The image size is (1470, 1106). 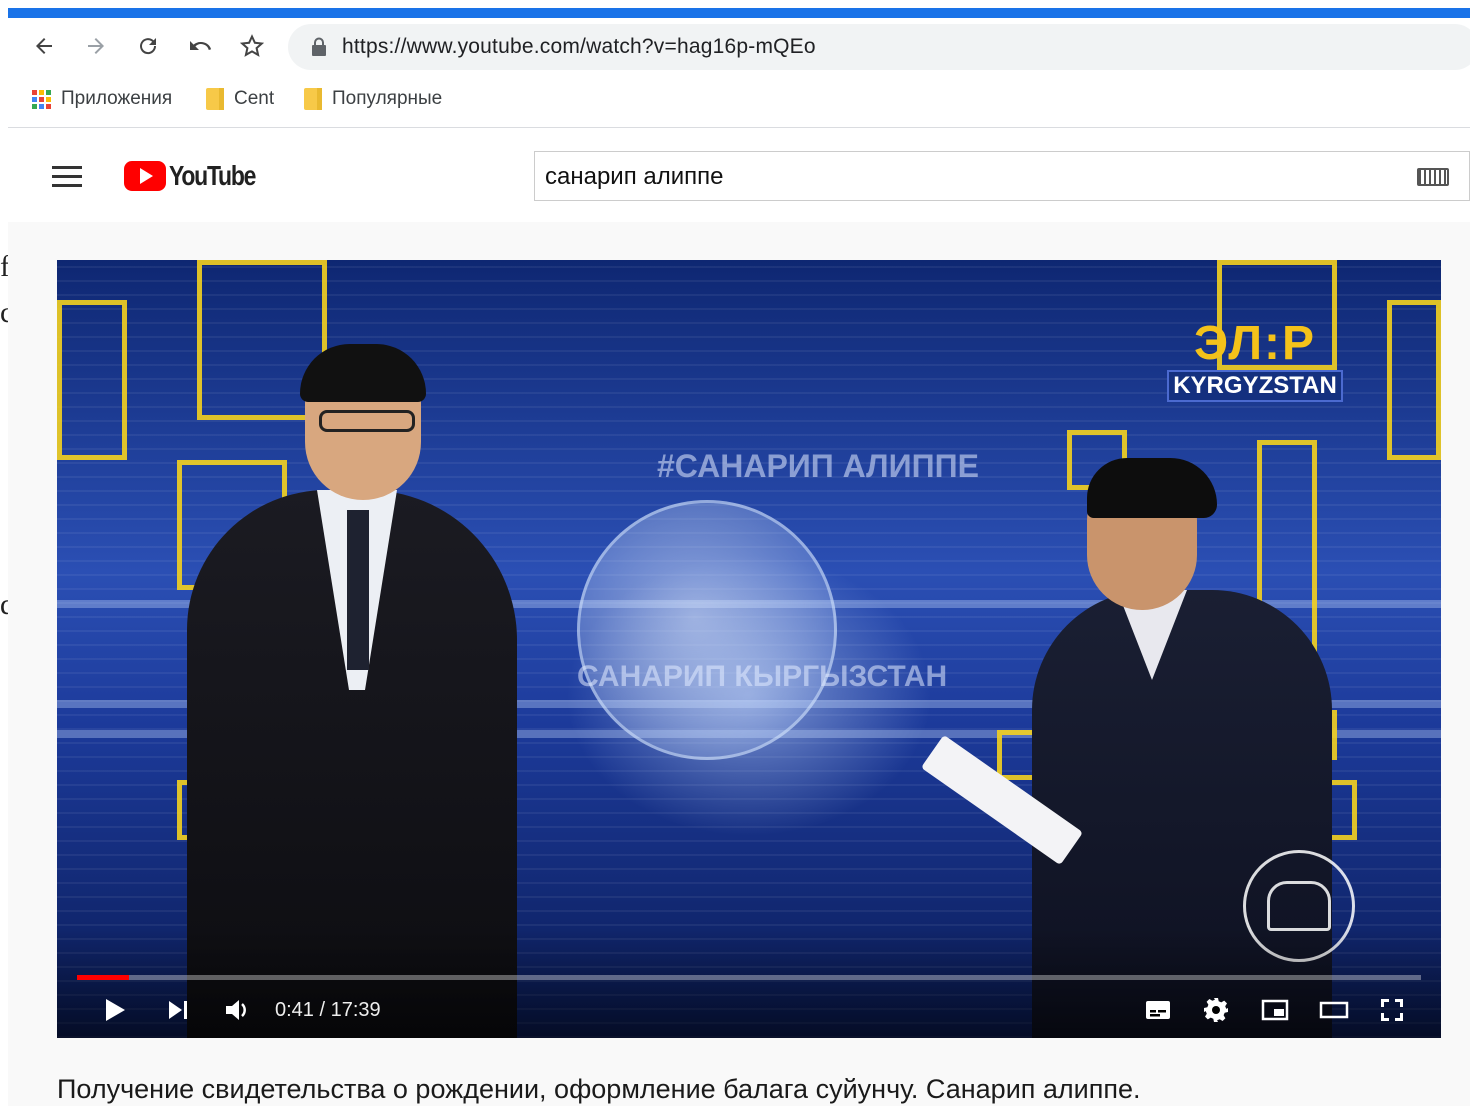 What do you see at coordinates (749, 983) in the screenshot?
I see `controls-gradient` at bounding box center [749, 983].